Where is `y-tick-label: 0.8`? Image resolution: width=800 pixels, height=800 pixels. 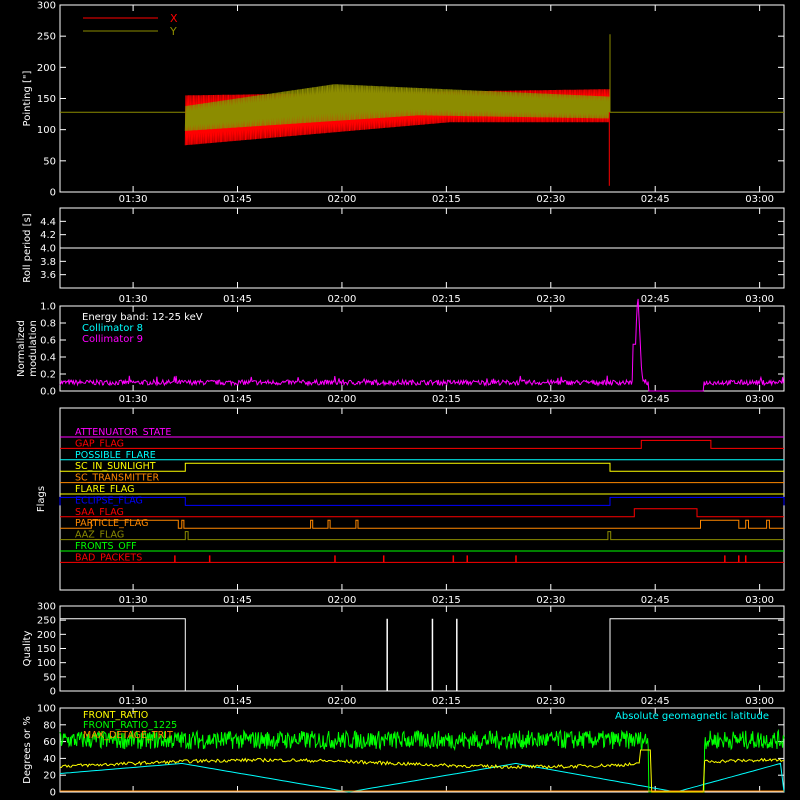
y-tick-label: 0.8 is located at coordinates (48, 324).